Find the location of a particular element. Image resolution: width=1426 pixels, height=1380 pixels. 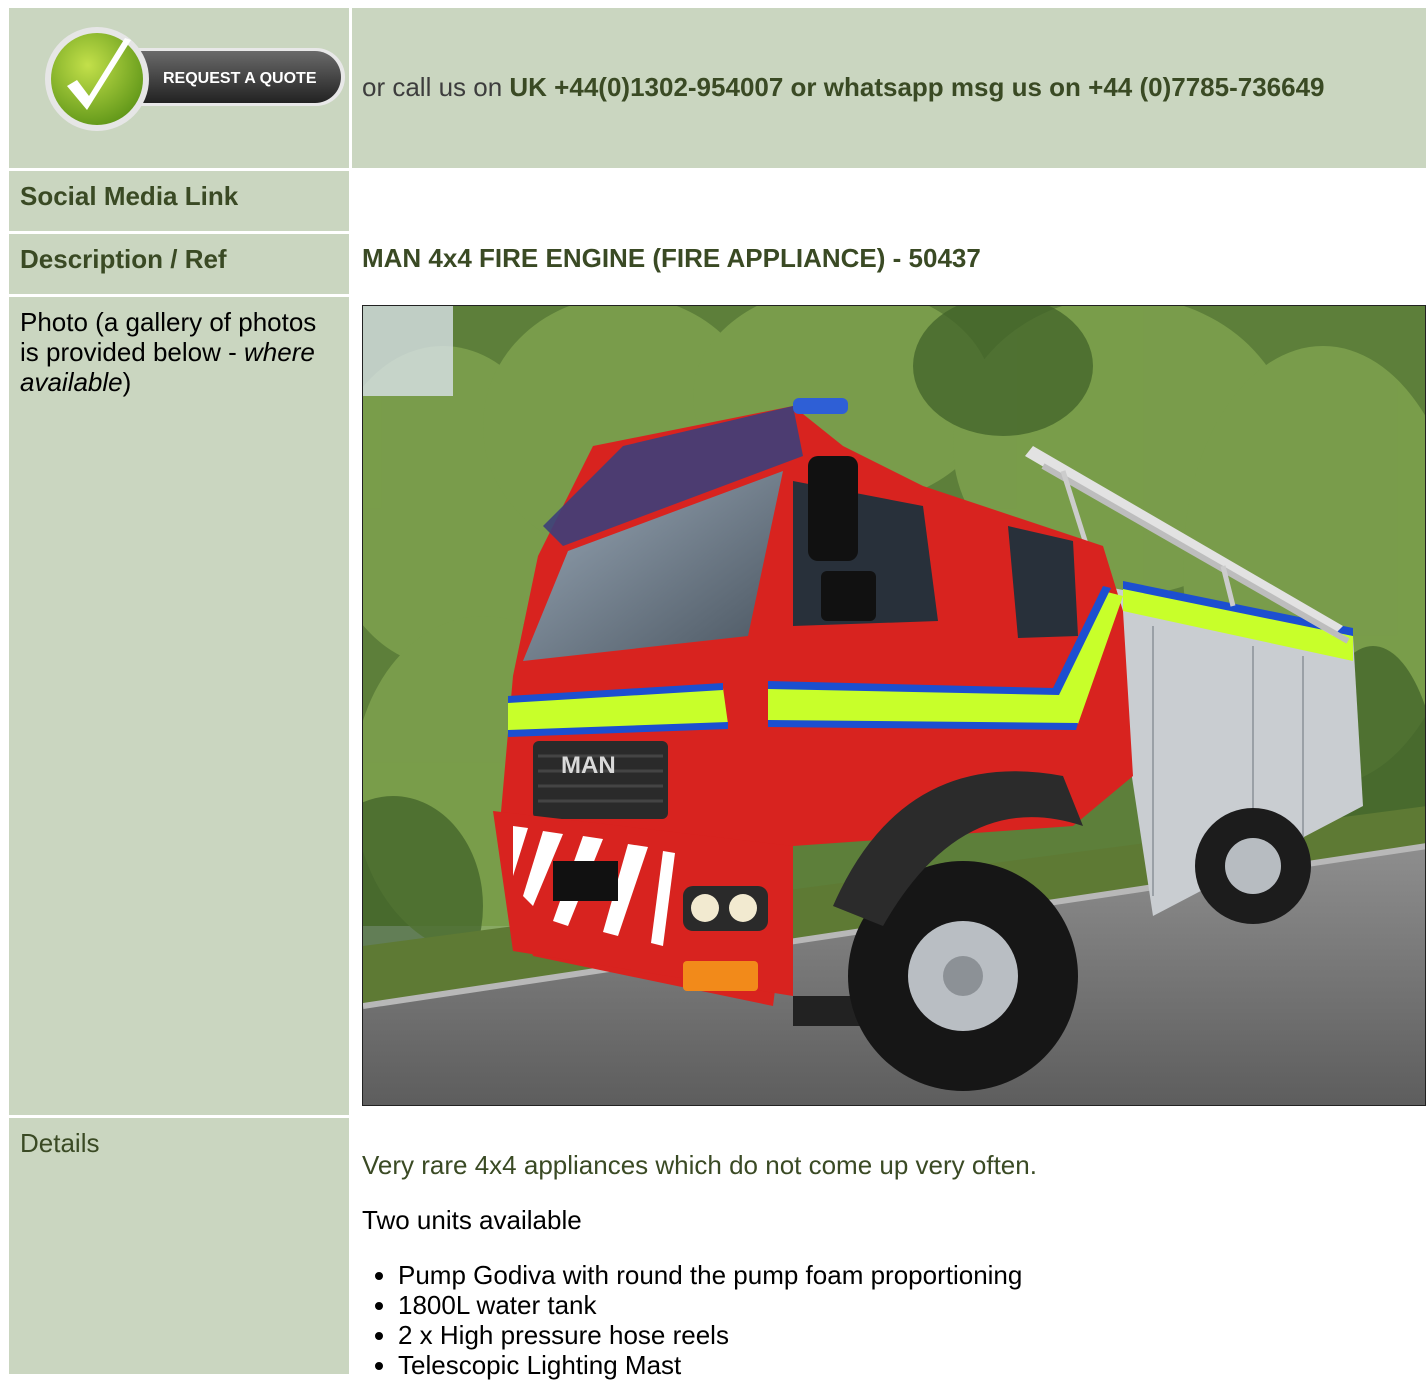

social-media-label-cell: Social Media Link is located at coordinates (179, 201).